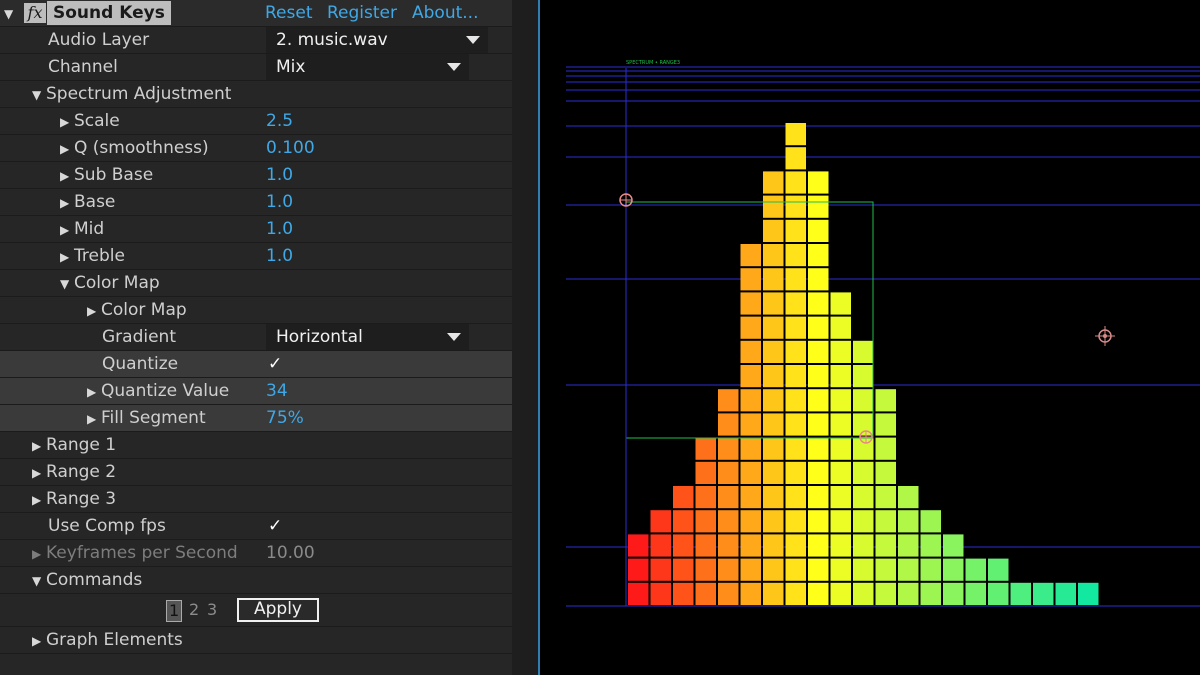 The image size is (1200, 675). What do you see at coordinates (279, 229) in the screenshot?
I see `mid-value: 1.0` at bounding box center [279, 229].